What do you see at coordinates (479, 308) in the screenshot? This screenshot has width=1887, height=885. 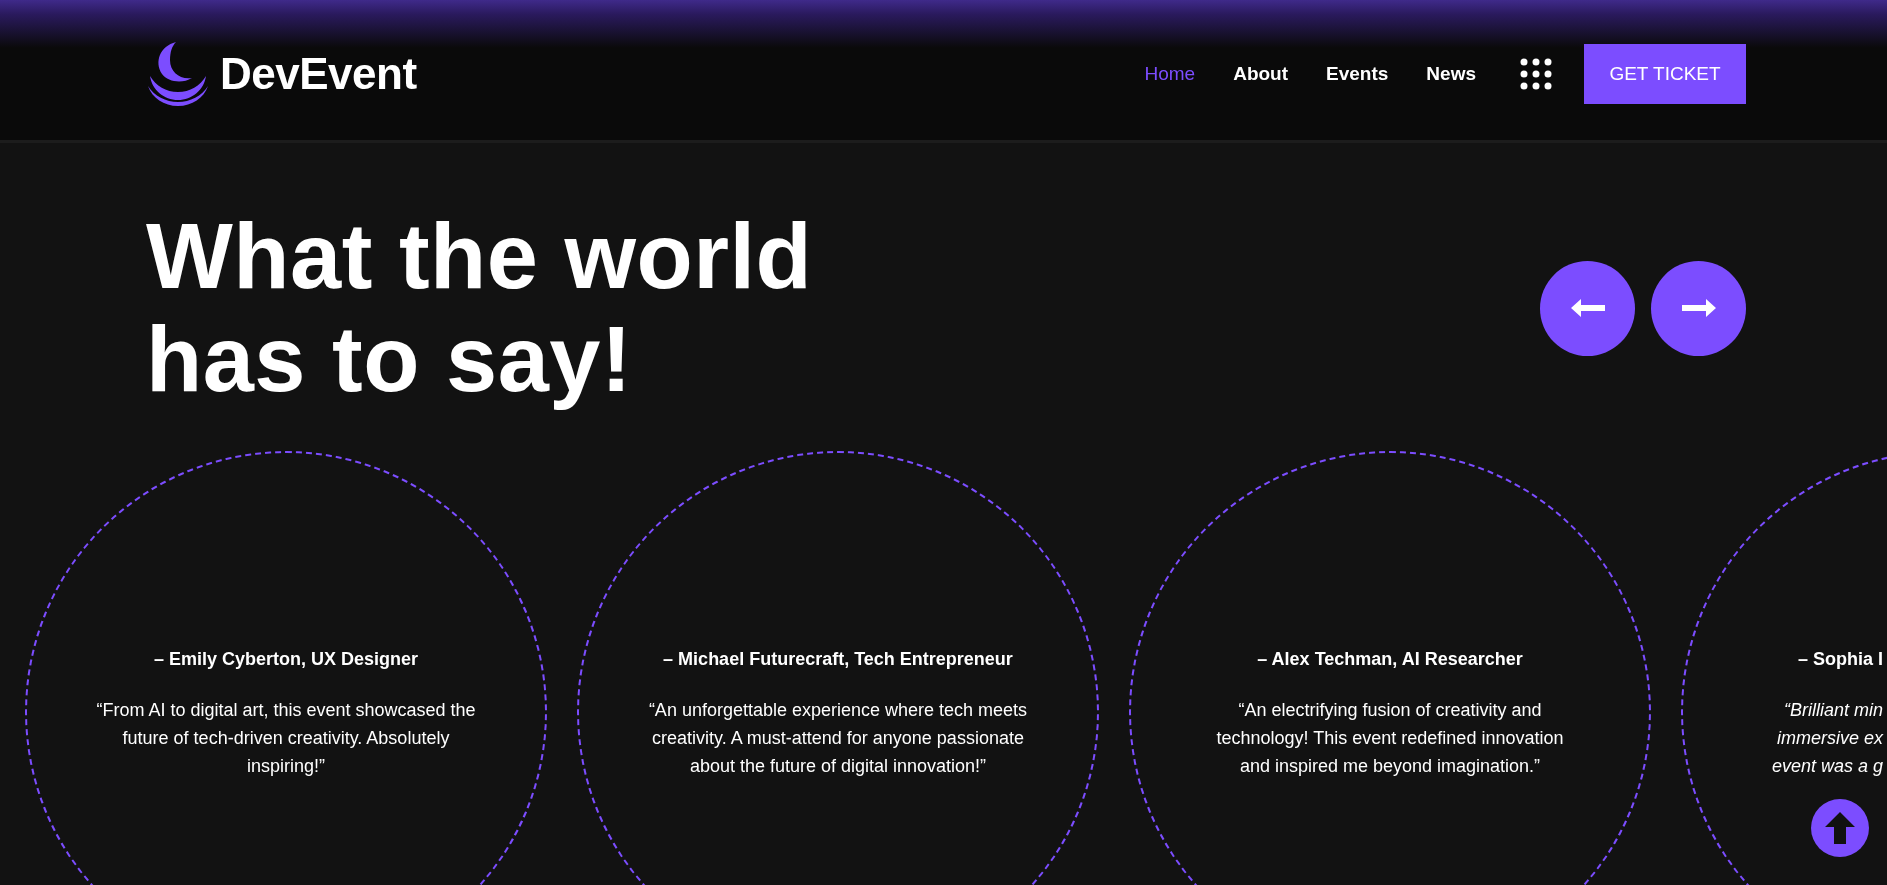 I see `section-title: What the world has to say!` at bounding box center [479, 308].